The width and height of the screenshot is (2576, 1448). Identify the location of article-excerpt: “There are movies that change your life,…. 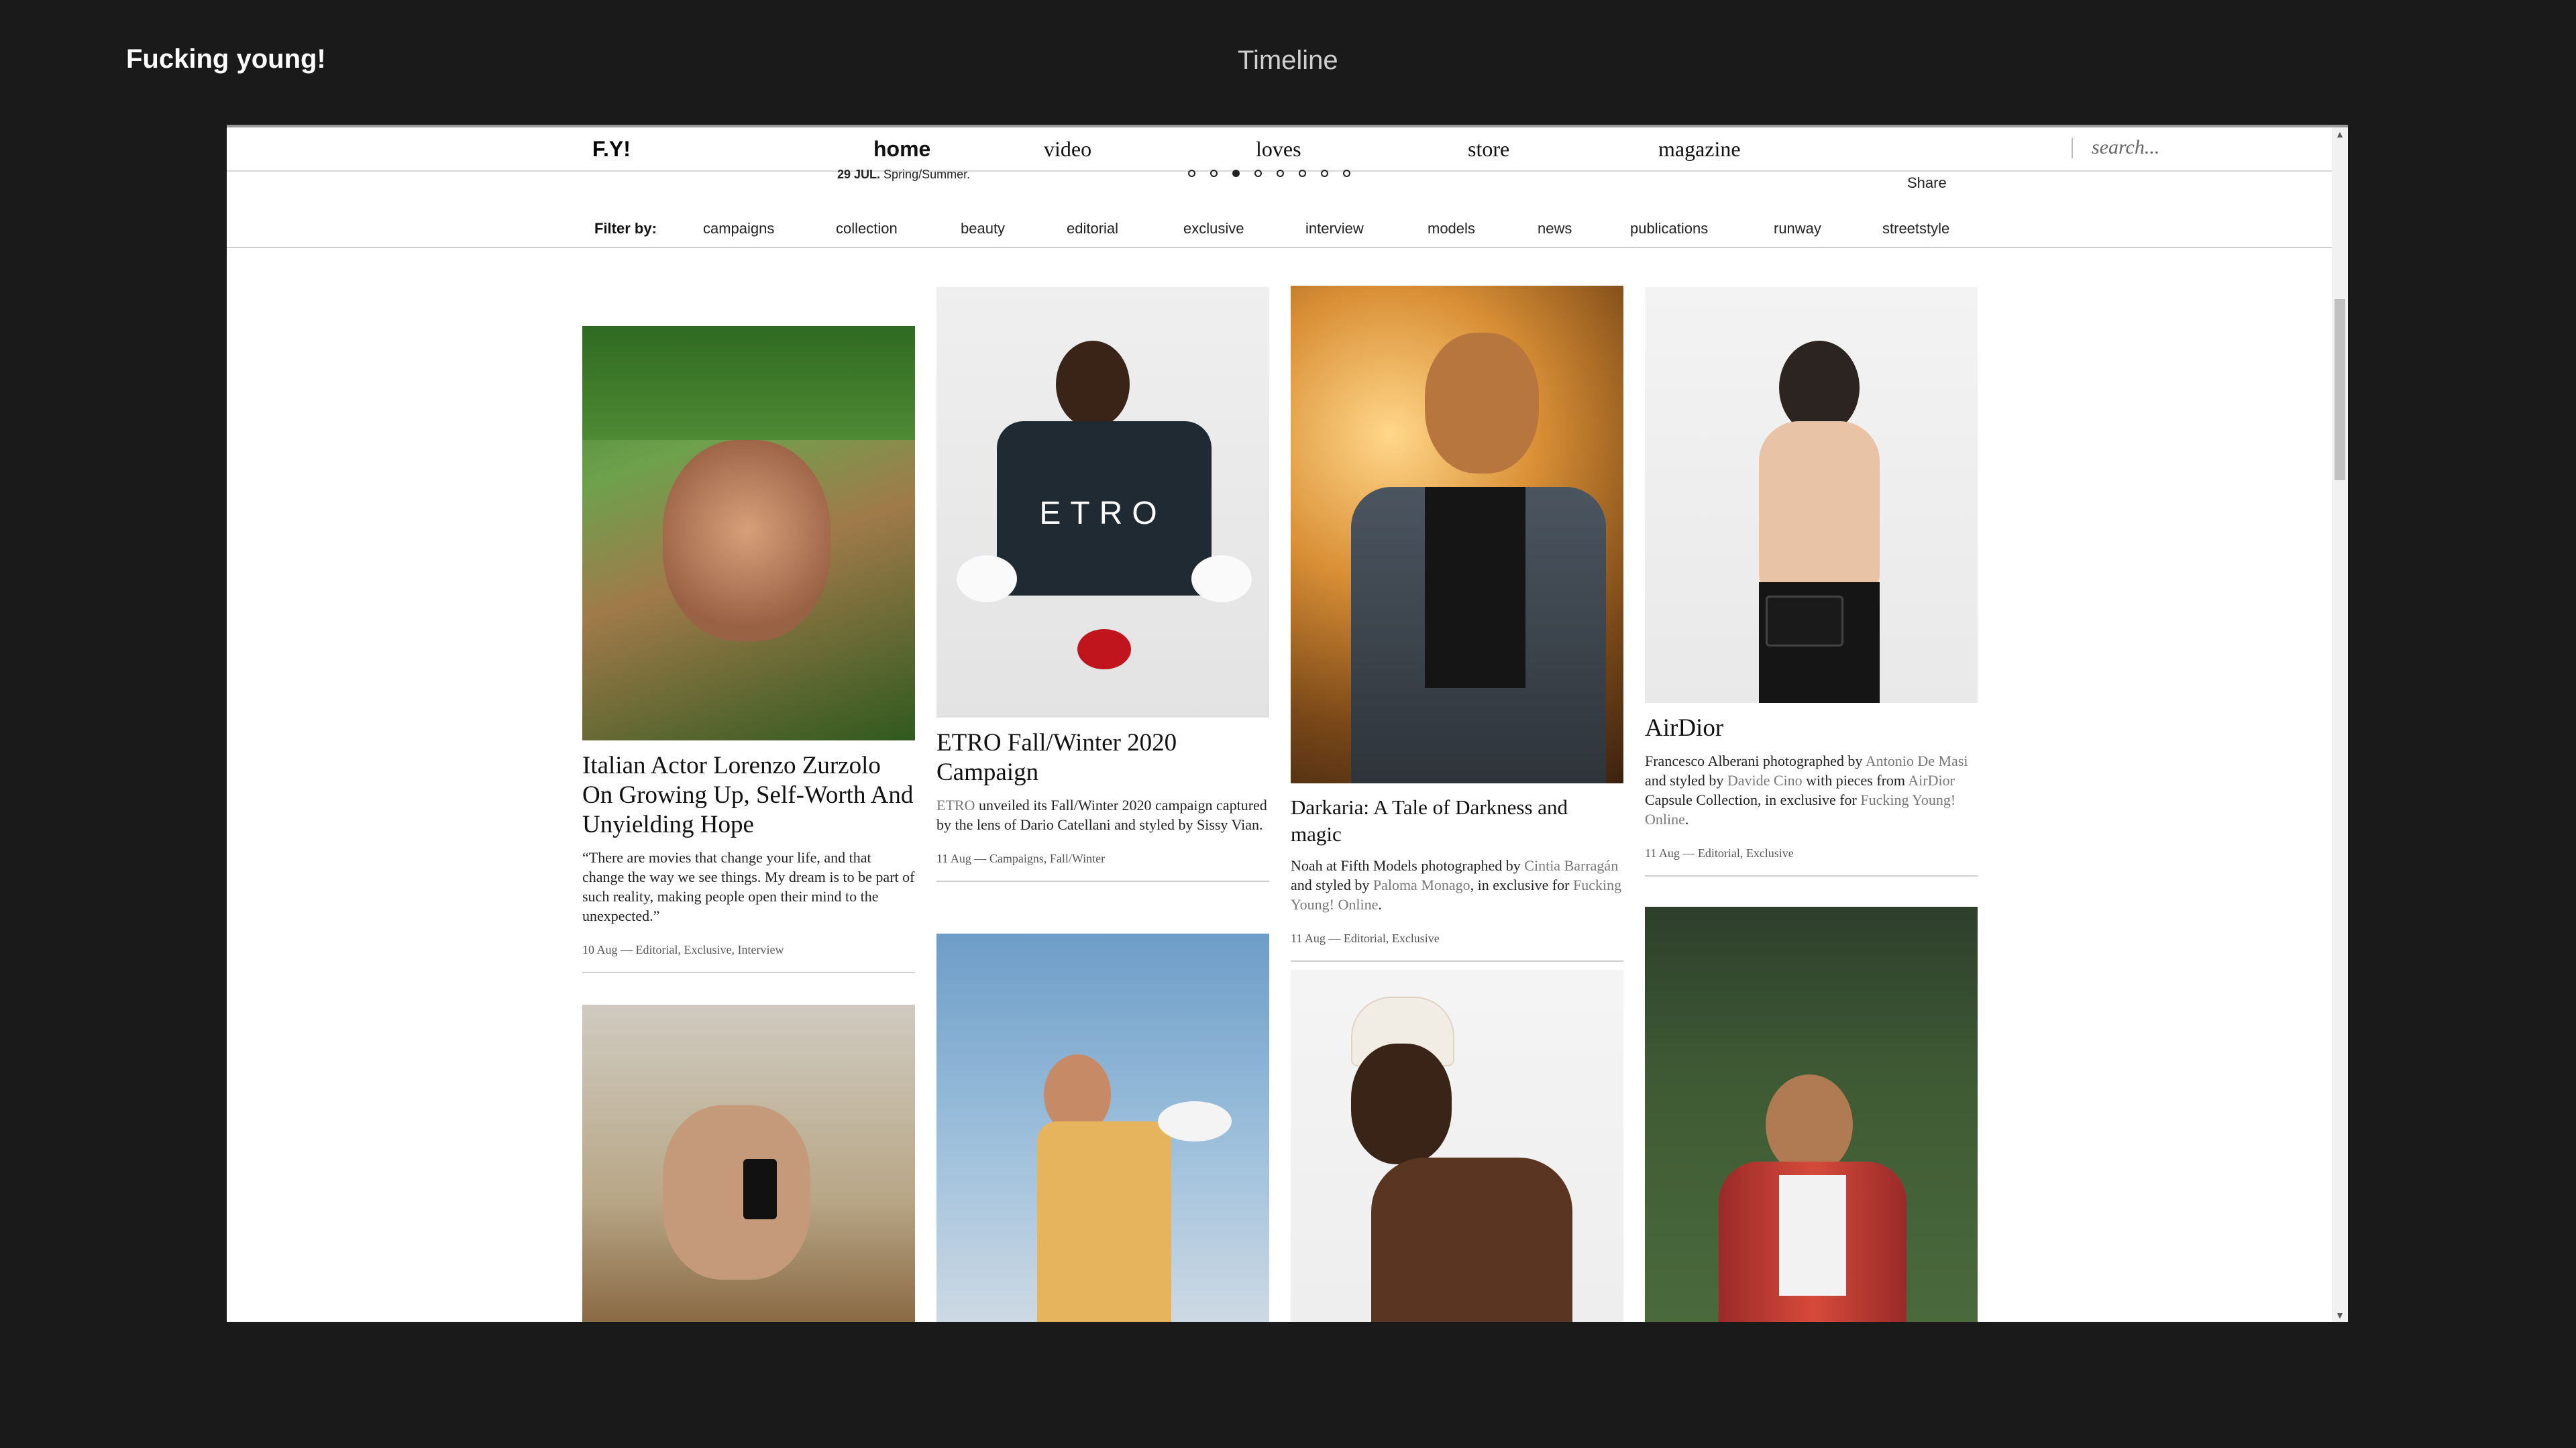
(748, 886).